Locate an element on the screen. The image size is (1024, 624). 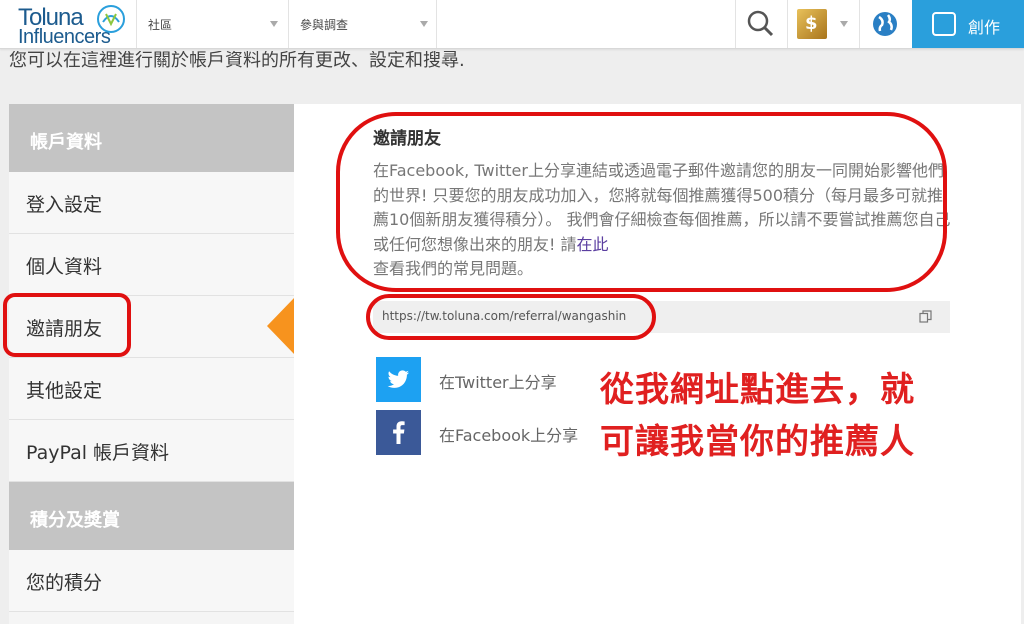
annotation-text: 從我網址點進去，就 可讓我當你的推薦人 is located at coordinates (810, 416).